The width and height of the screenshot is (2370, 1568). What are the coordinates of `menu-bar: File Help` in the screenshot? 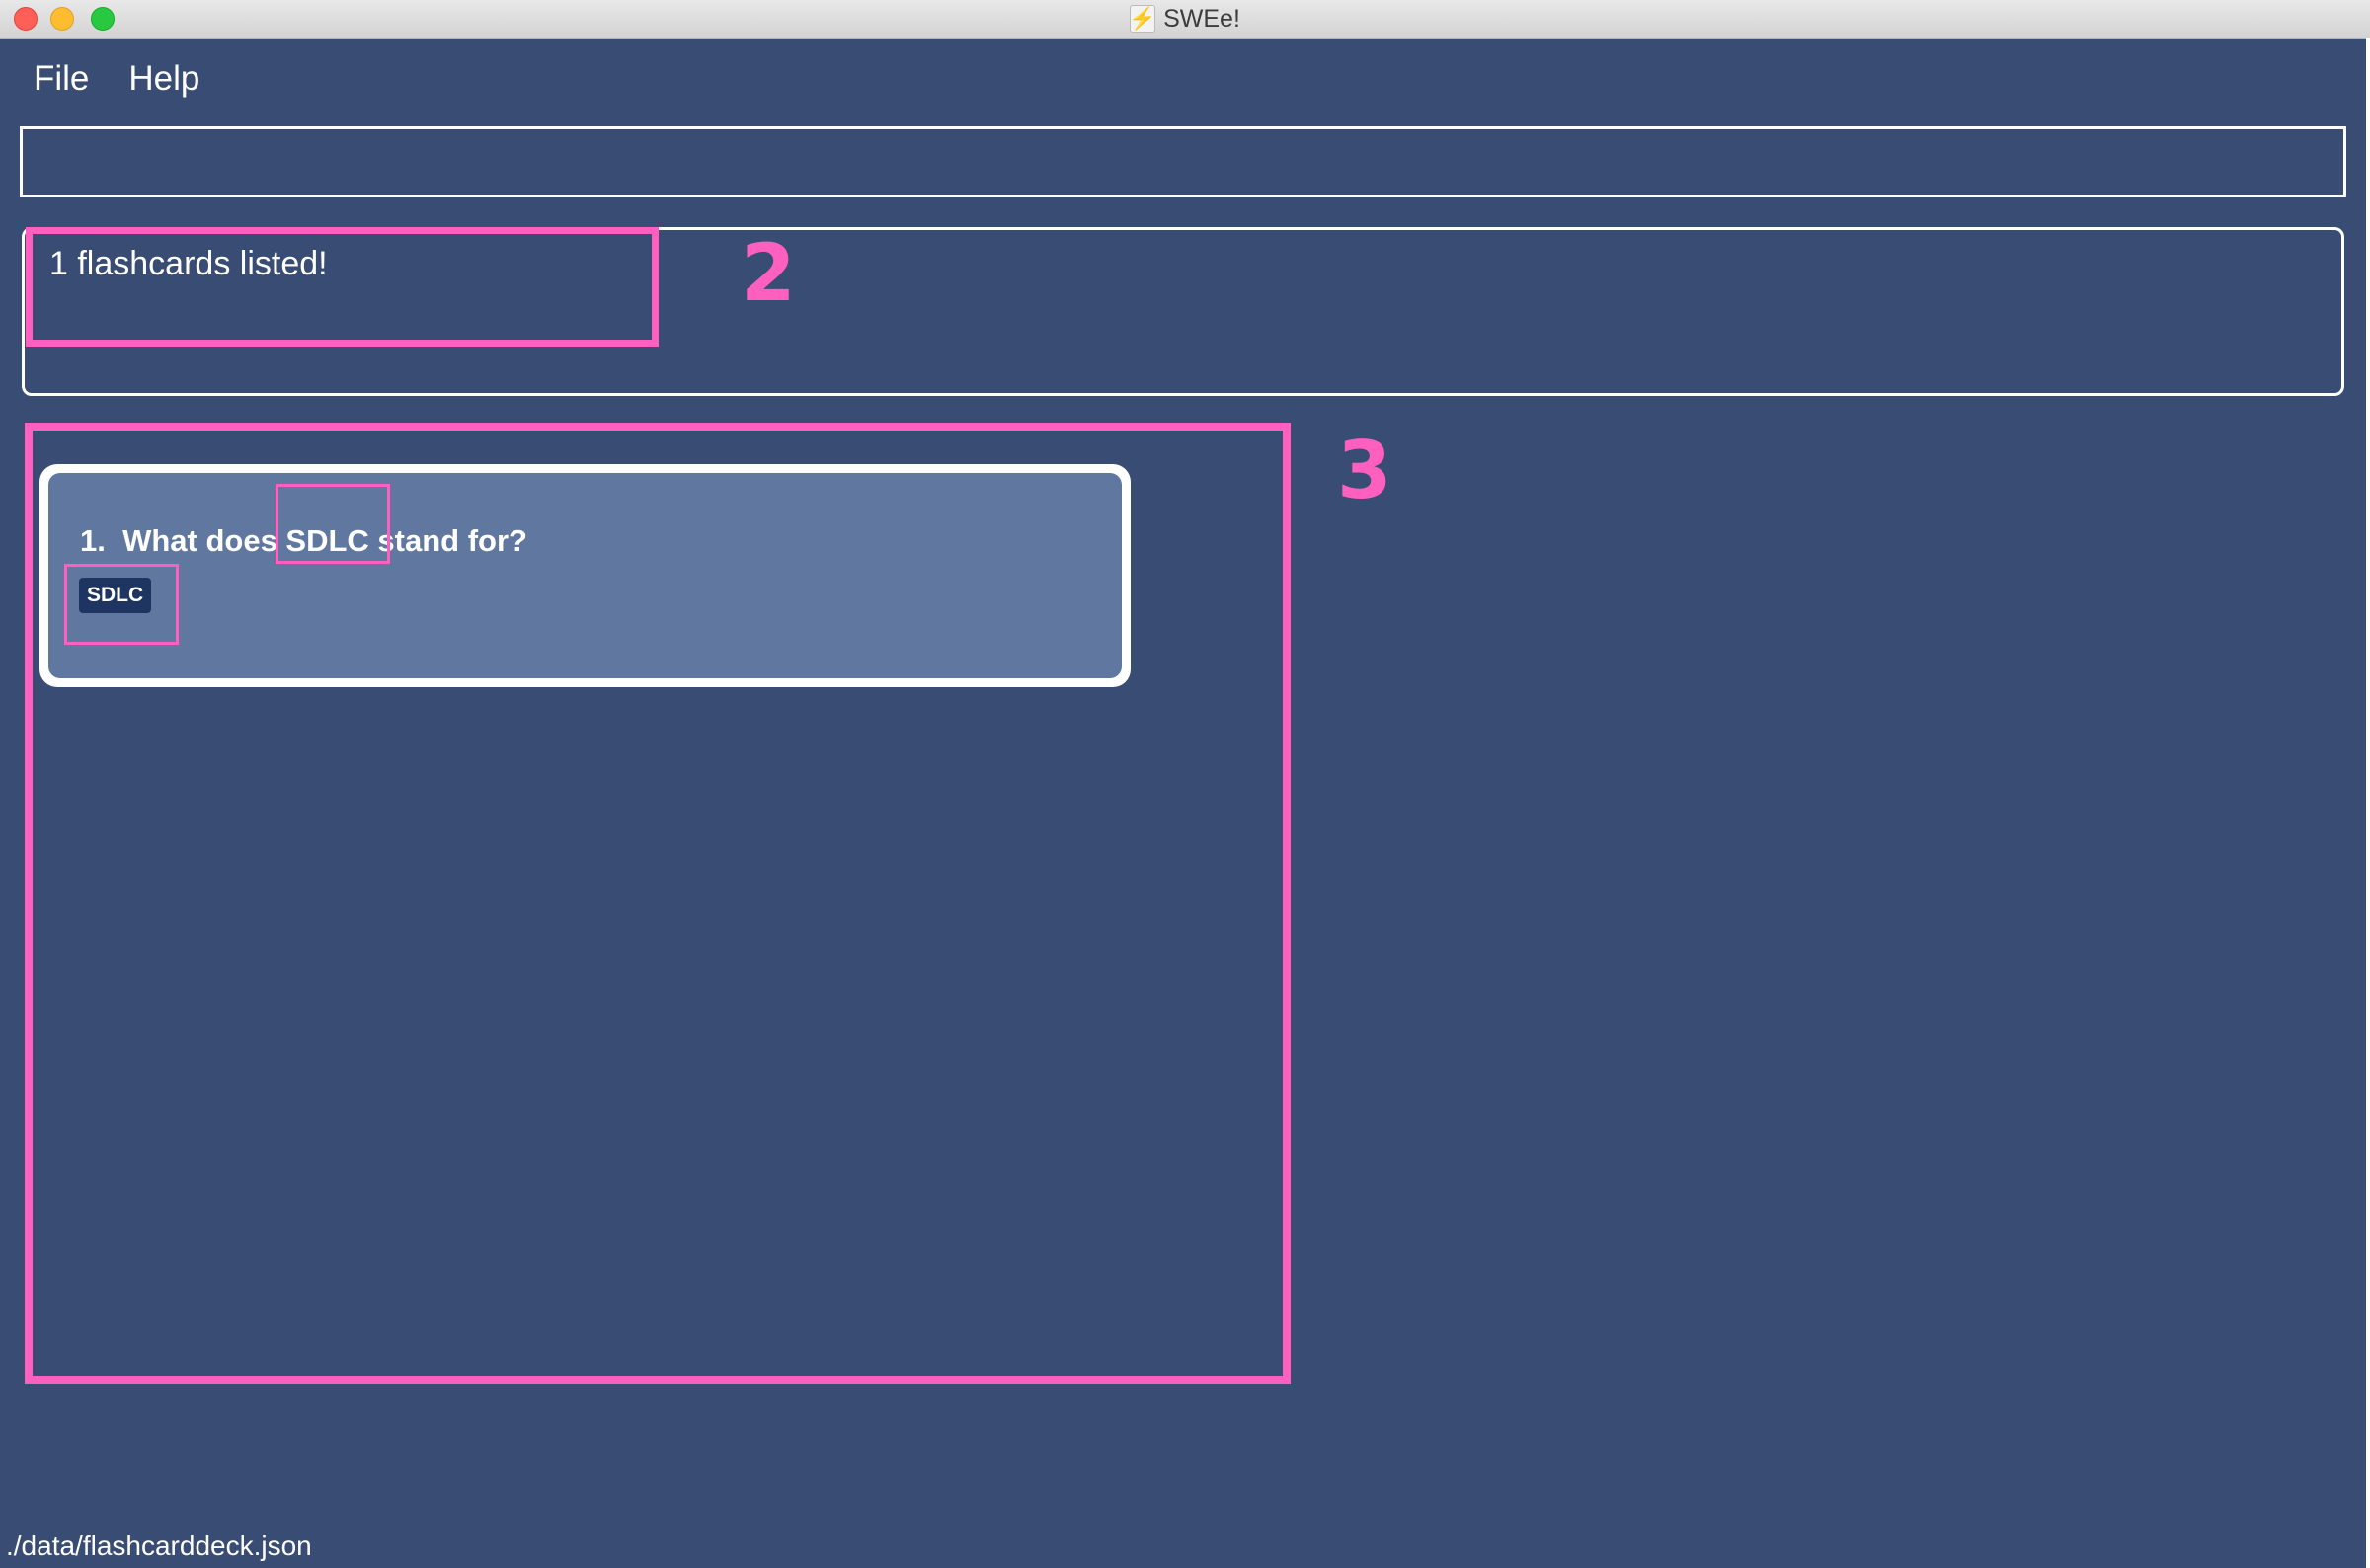 It's located at (103, 78).